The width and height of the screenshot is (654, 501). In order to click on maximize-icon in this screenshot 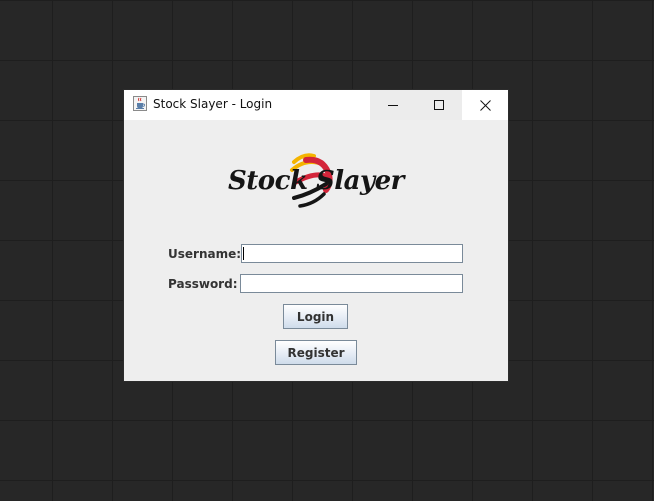, I will do `click(439, 105)`.